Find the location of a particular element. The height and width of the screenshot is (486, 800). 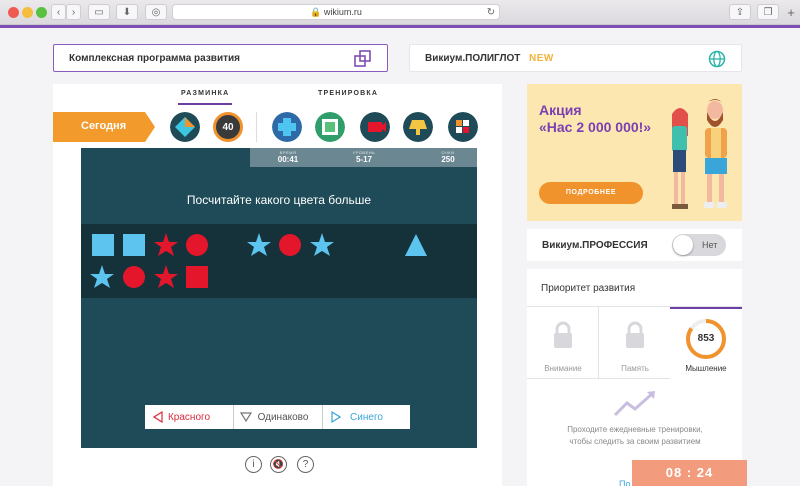

tabs-overview-icon: ❐ is located at coordinates (768, 12).